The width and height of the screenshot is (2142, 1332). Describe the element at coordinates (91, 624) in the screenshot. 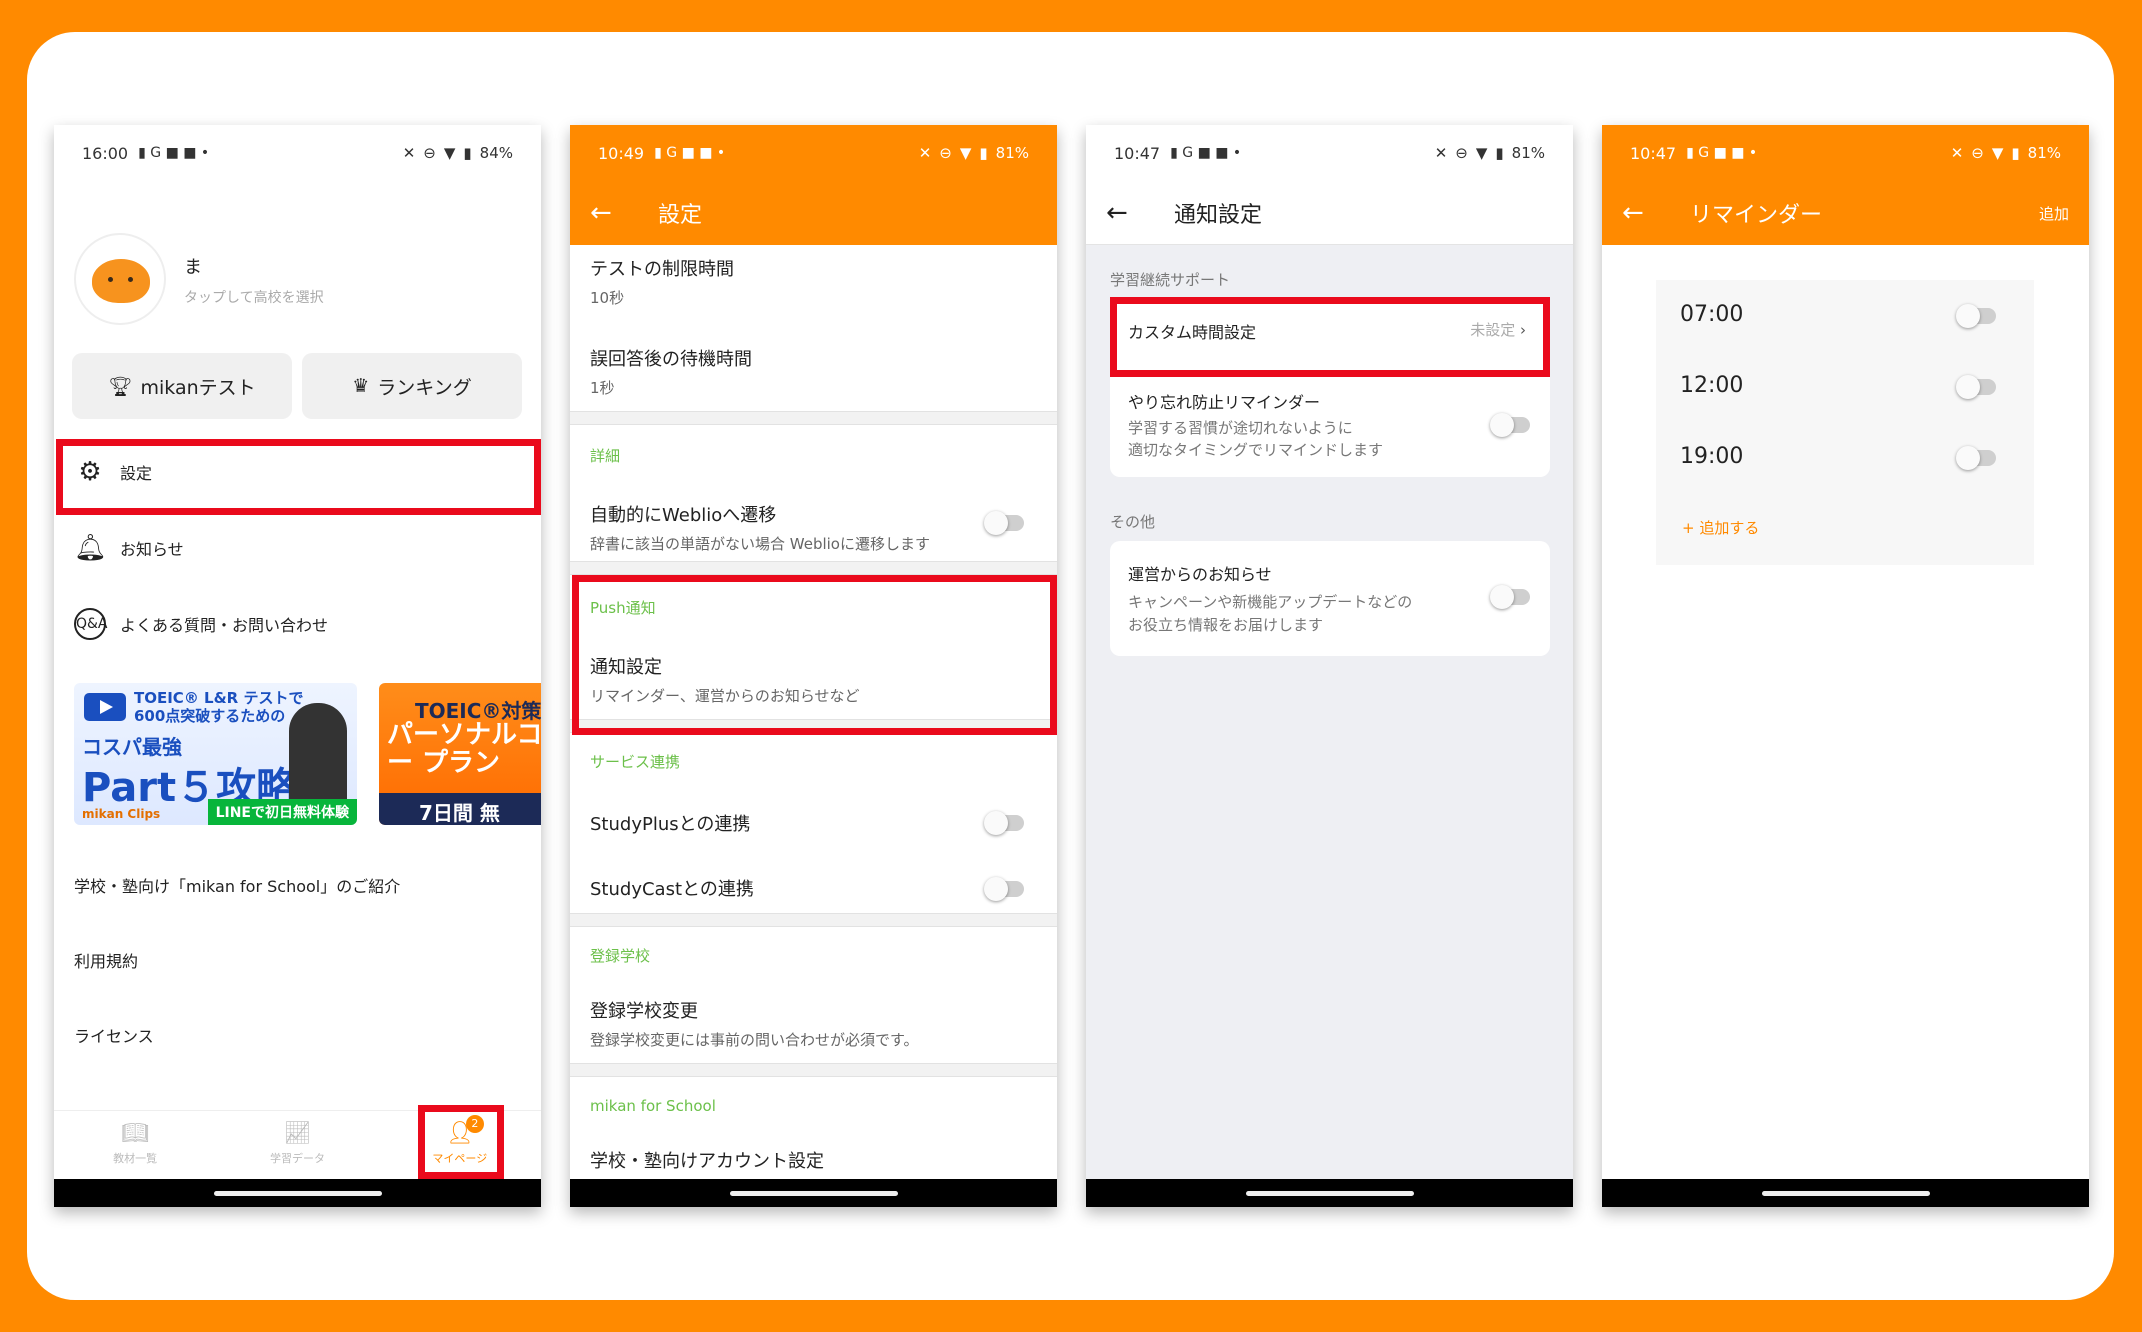

I see `qa-icon: Q&A` at that location.